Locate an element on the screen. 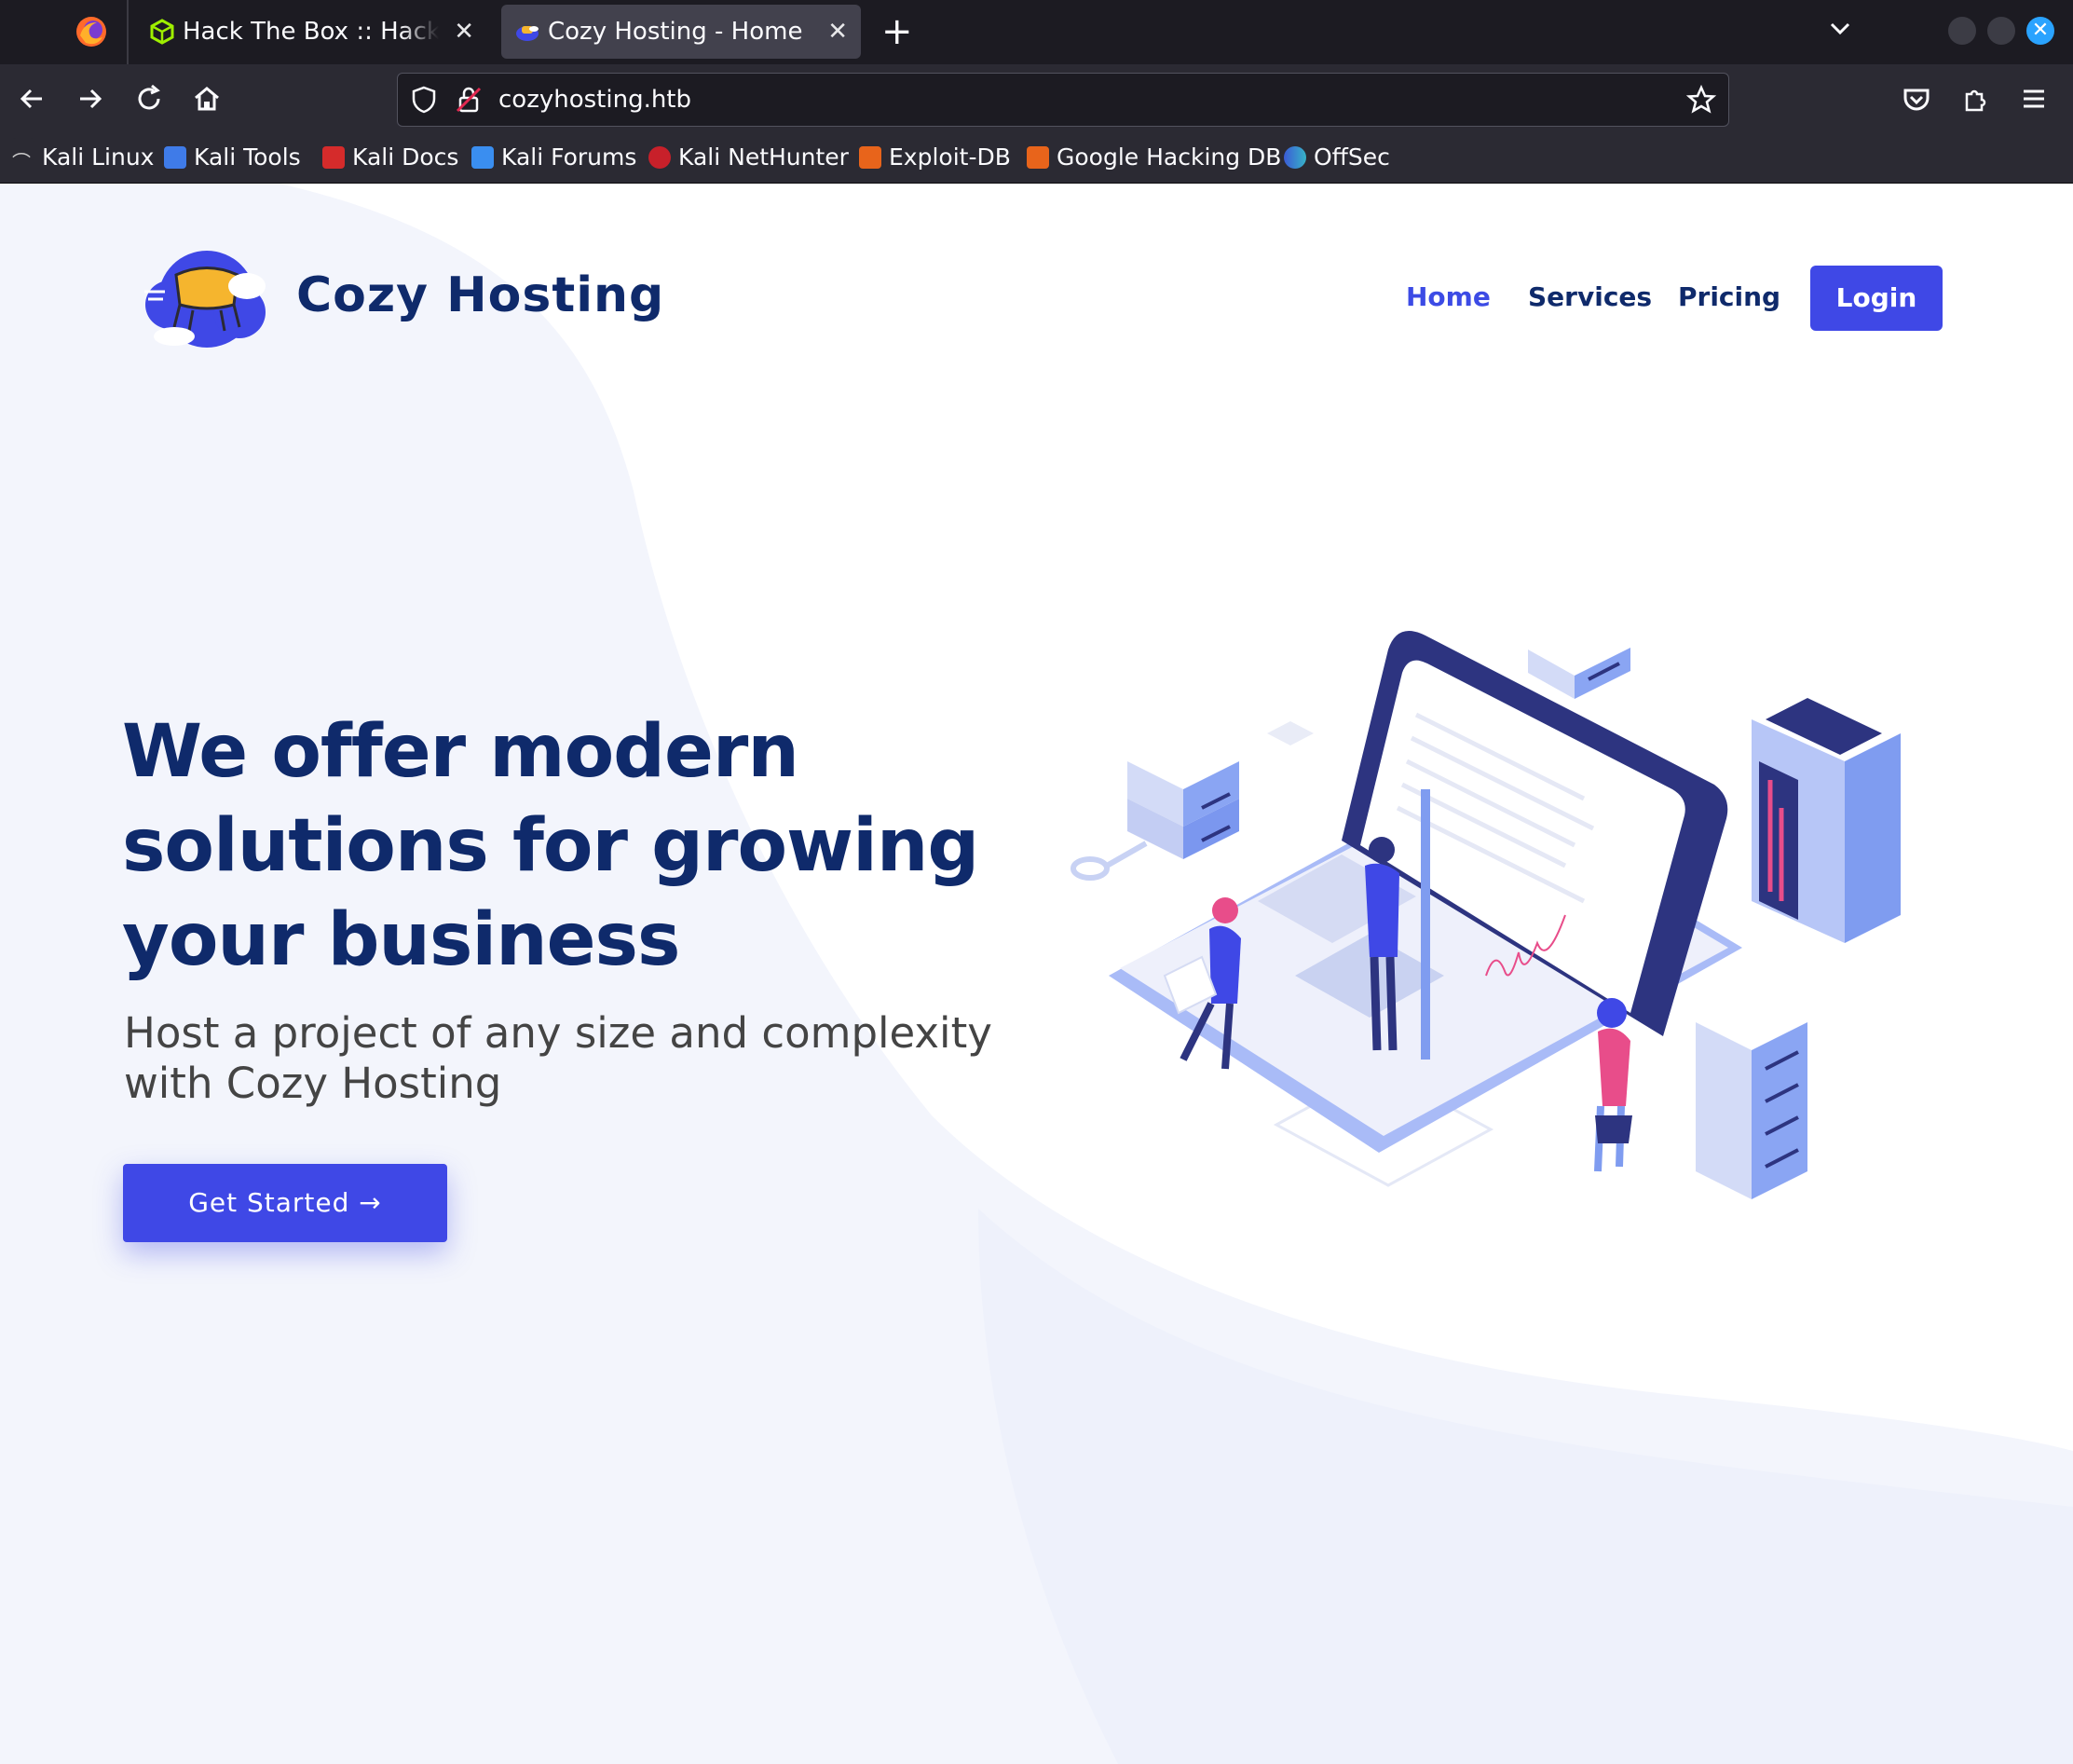 The image size is (2073, 1764). tab-cozy-hosting: Cozy Hosting - Home ✕ is located at coordinates (681, 32).